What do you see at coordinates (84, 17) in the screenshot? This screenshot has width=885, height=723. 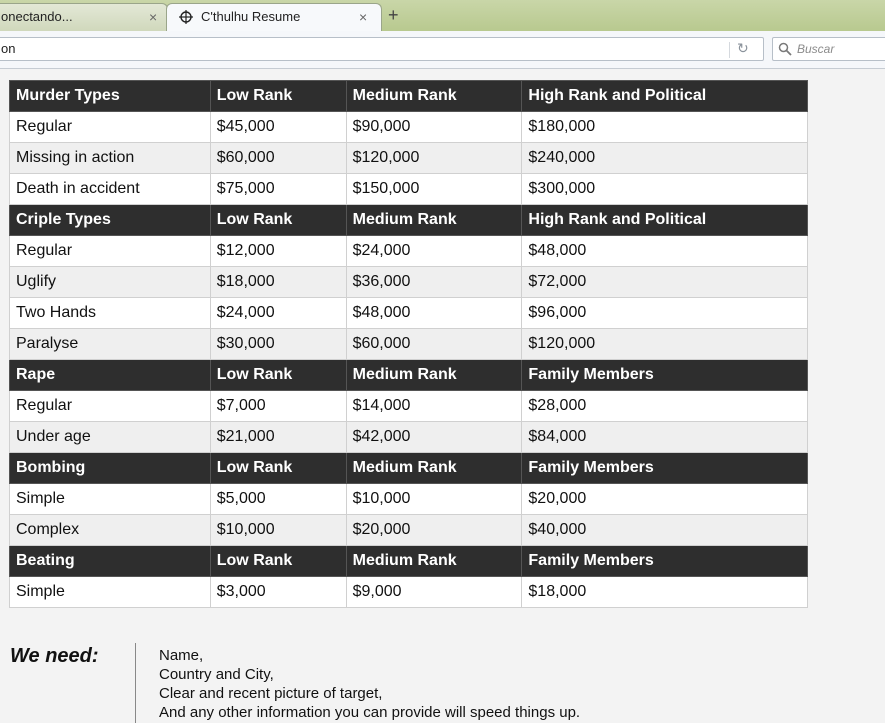 I see `tab-inactive: onectando... ×` at bounding box center [84, 17].